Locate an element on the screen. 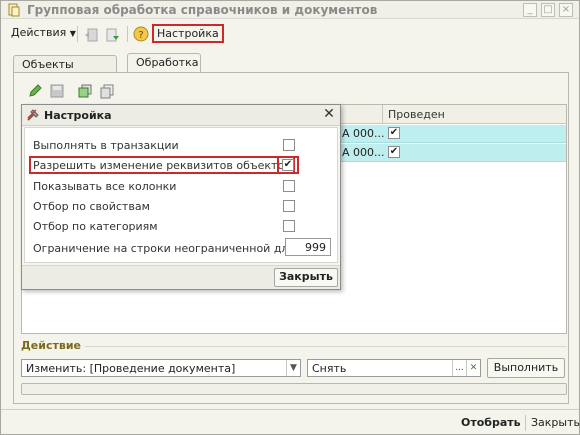 Image resolution: width=580 pixels, height=435 pixels. edit-icon is located at coordinates (35, 91).